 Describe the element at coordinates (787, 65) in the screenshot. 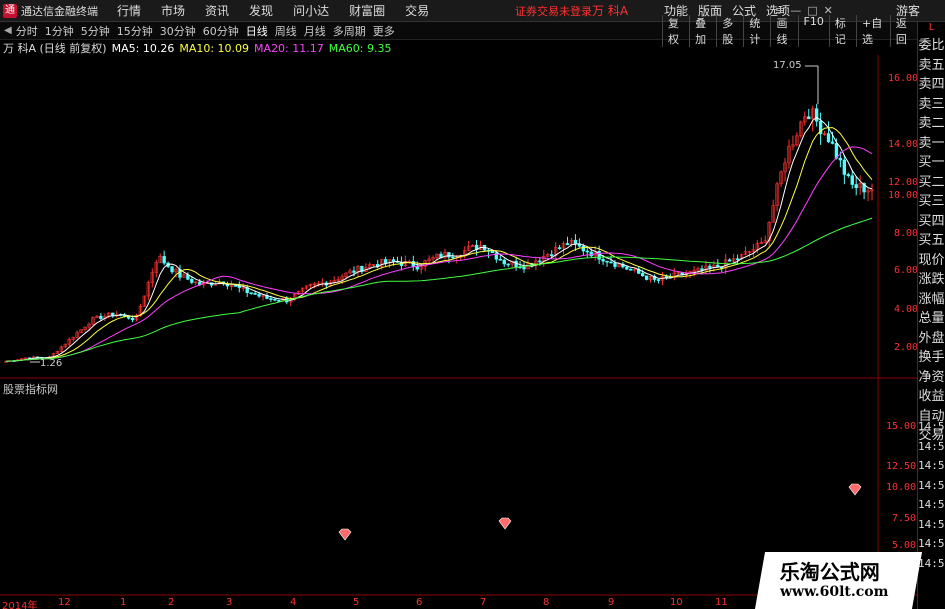

I see `peak-price-label: 17.05` at that location.